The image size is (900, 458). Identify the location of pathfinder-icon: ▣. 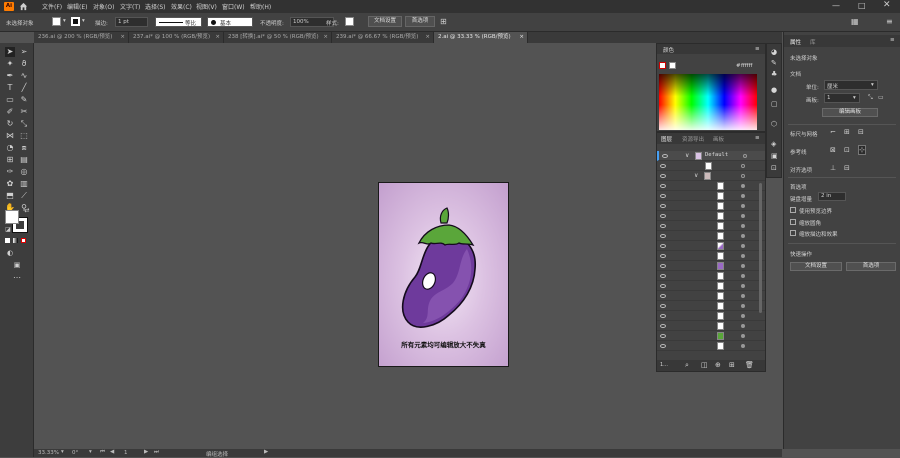
(774, 156).